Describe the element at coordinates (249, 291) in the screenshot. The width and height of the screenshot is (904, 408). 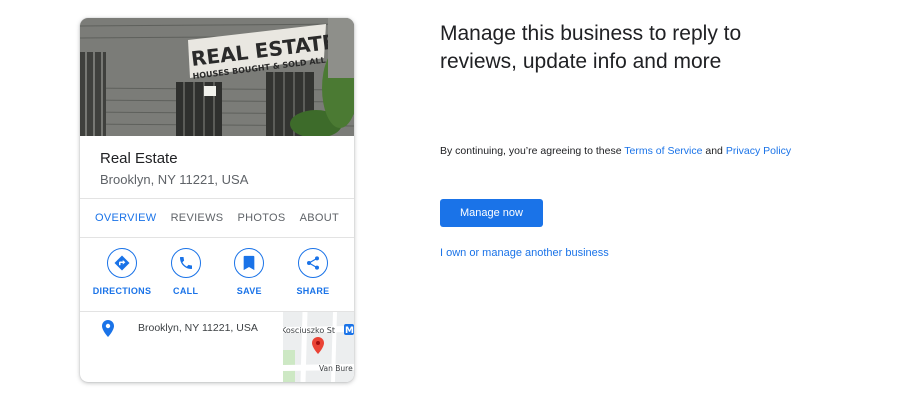
I see `save-label: SAVE` at that location.